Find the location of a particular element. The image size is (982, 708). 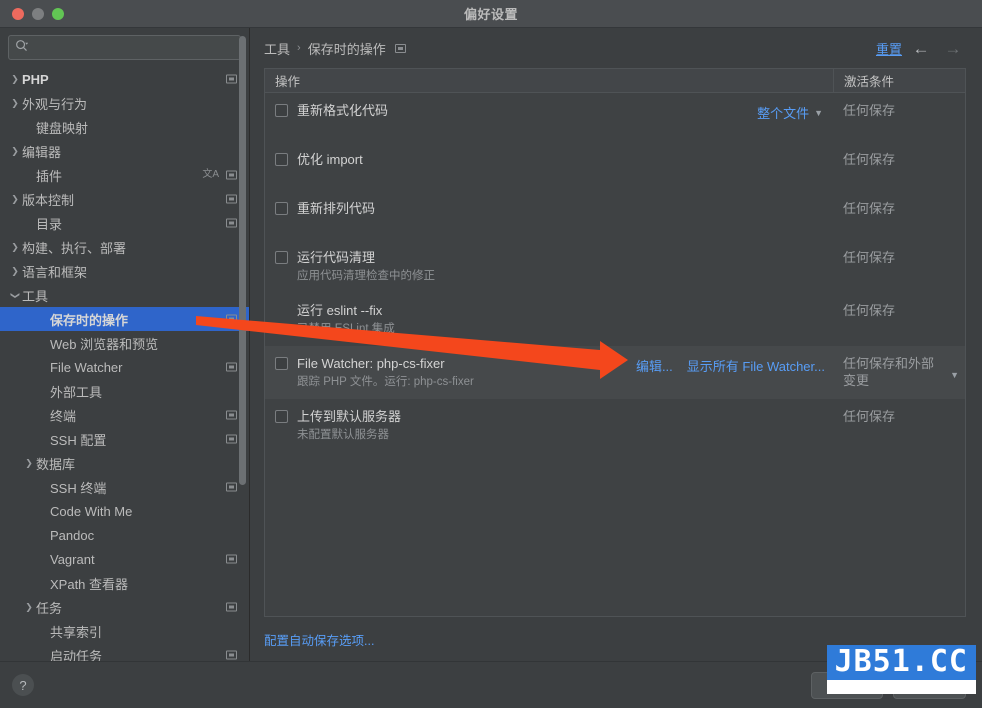

sidebar-item-8: ❯ 语言和框架 is located at coordinates (124, 271).